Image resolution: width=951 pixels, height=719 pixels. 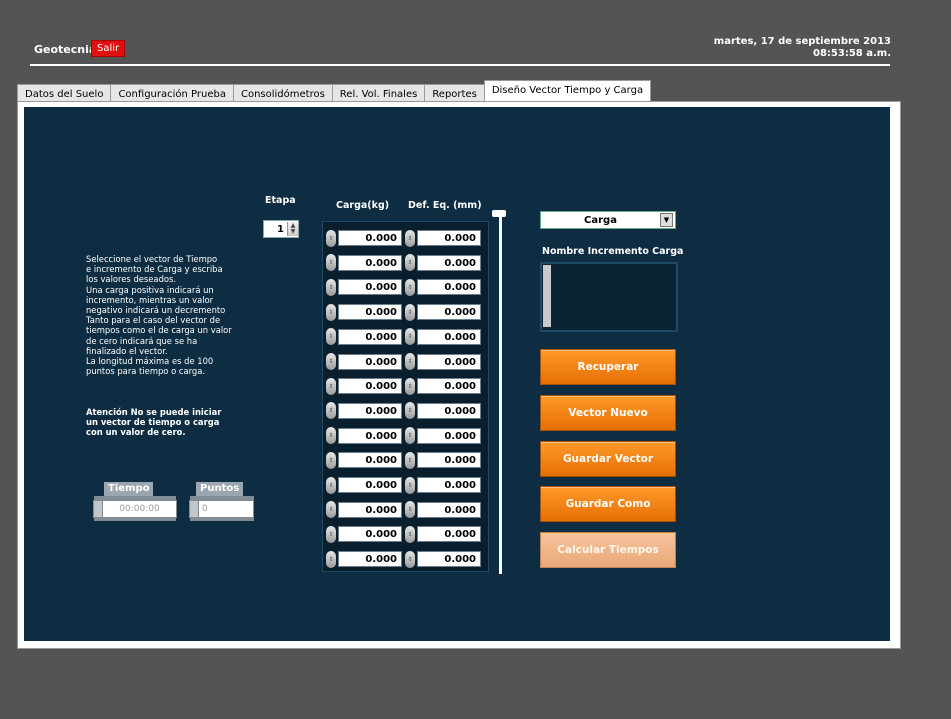 I want to click on table-scrollbar, so click(x=500, y=394).